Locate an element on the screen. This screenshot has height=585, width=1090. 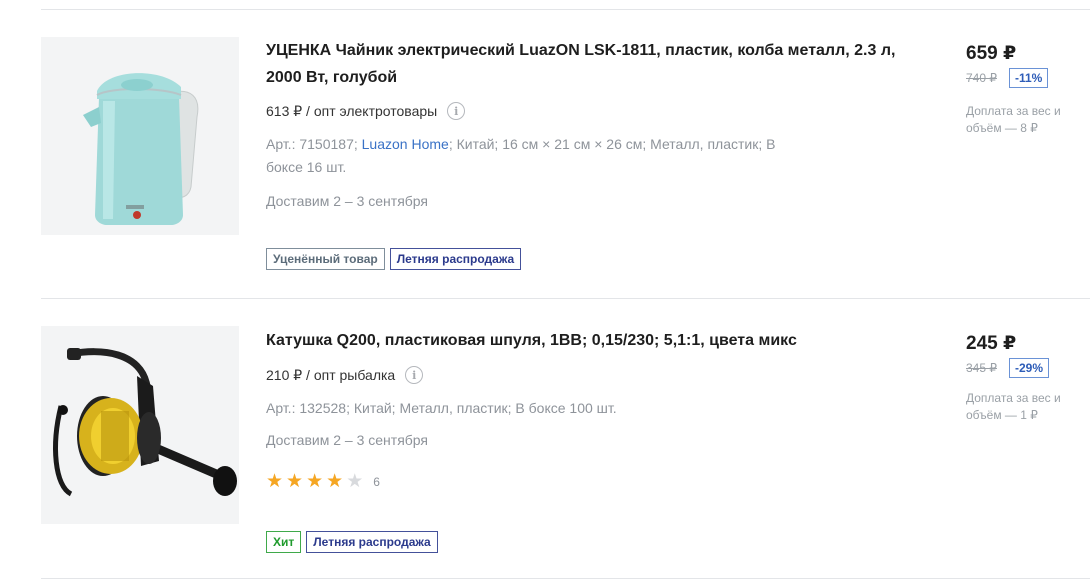
article-text: Арт.: 7150187; is located at coordinates (312, 144).